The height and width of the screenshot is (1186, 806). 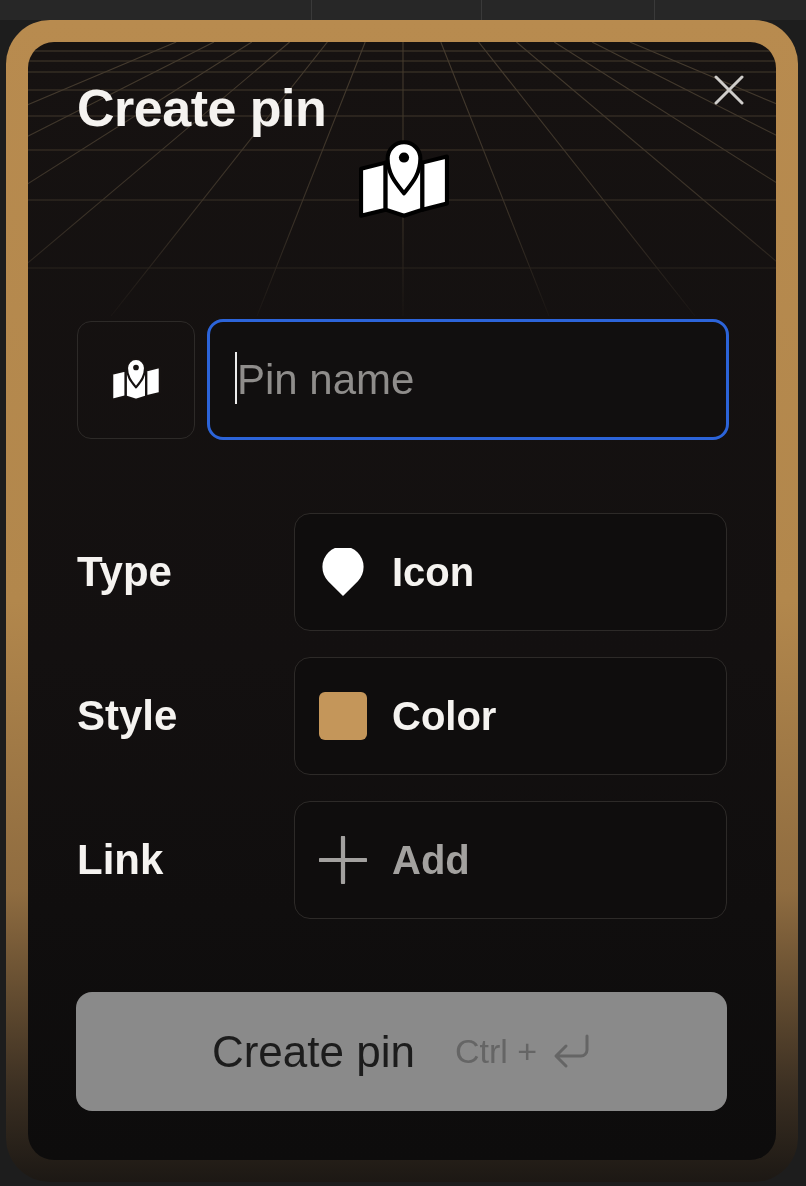 What do you see at coordinates (729, 90) in the screenshot?
I see `close-icon` at bounding box center [729, 90].